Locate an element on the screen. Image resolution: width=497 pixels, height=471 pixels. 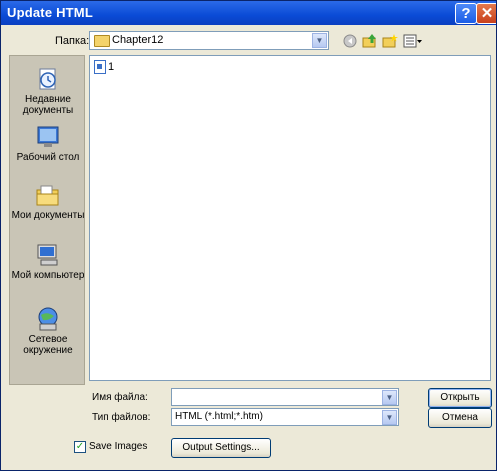
desktop-icon is located at coordinates (48, 136).